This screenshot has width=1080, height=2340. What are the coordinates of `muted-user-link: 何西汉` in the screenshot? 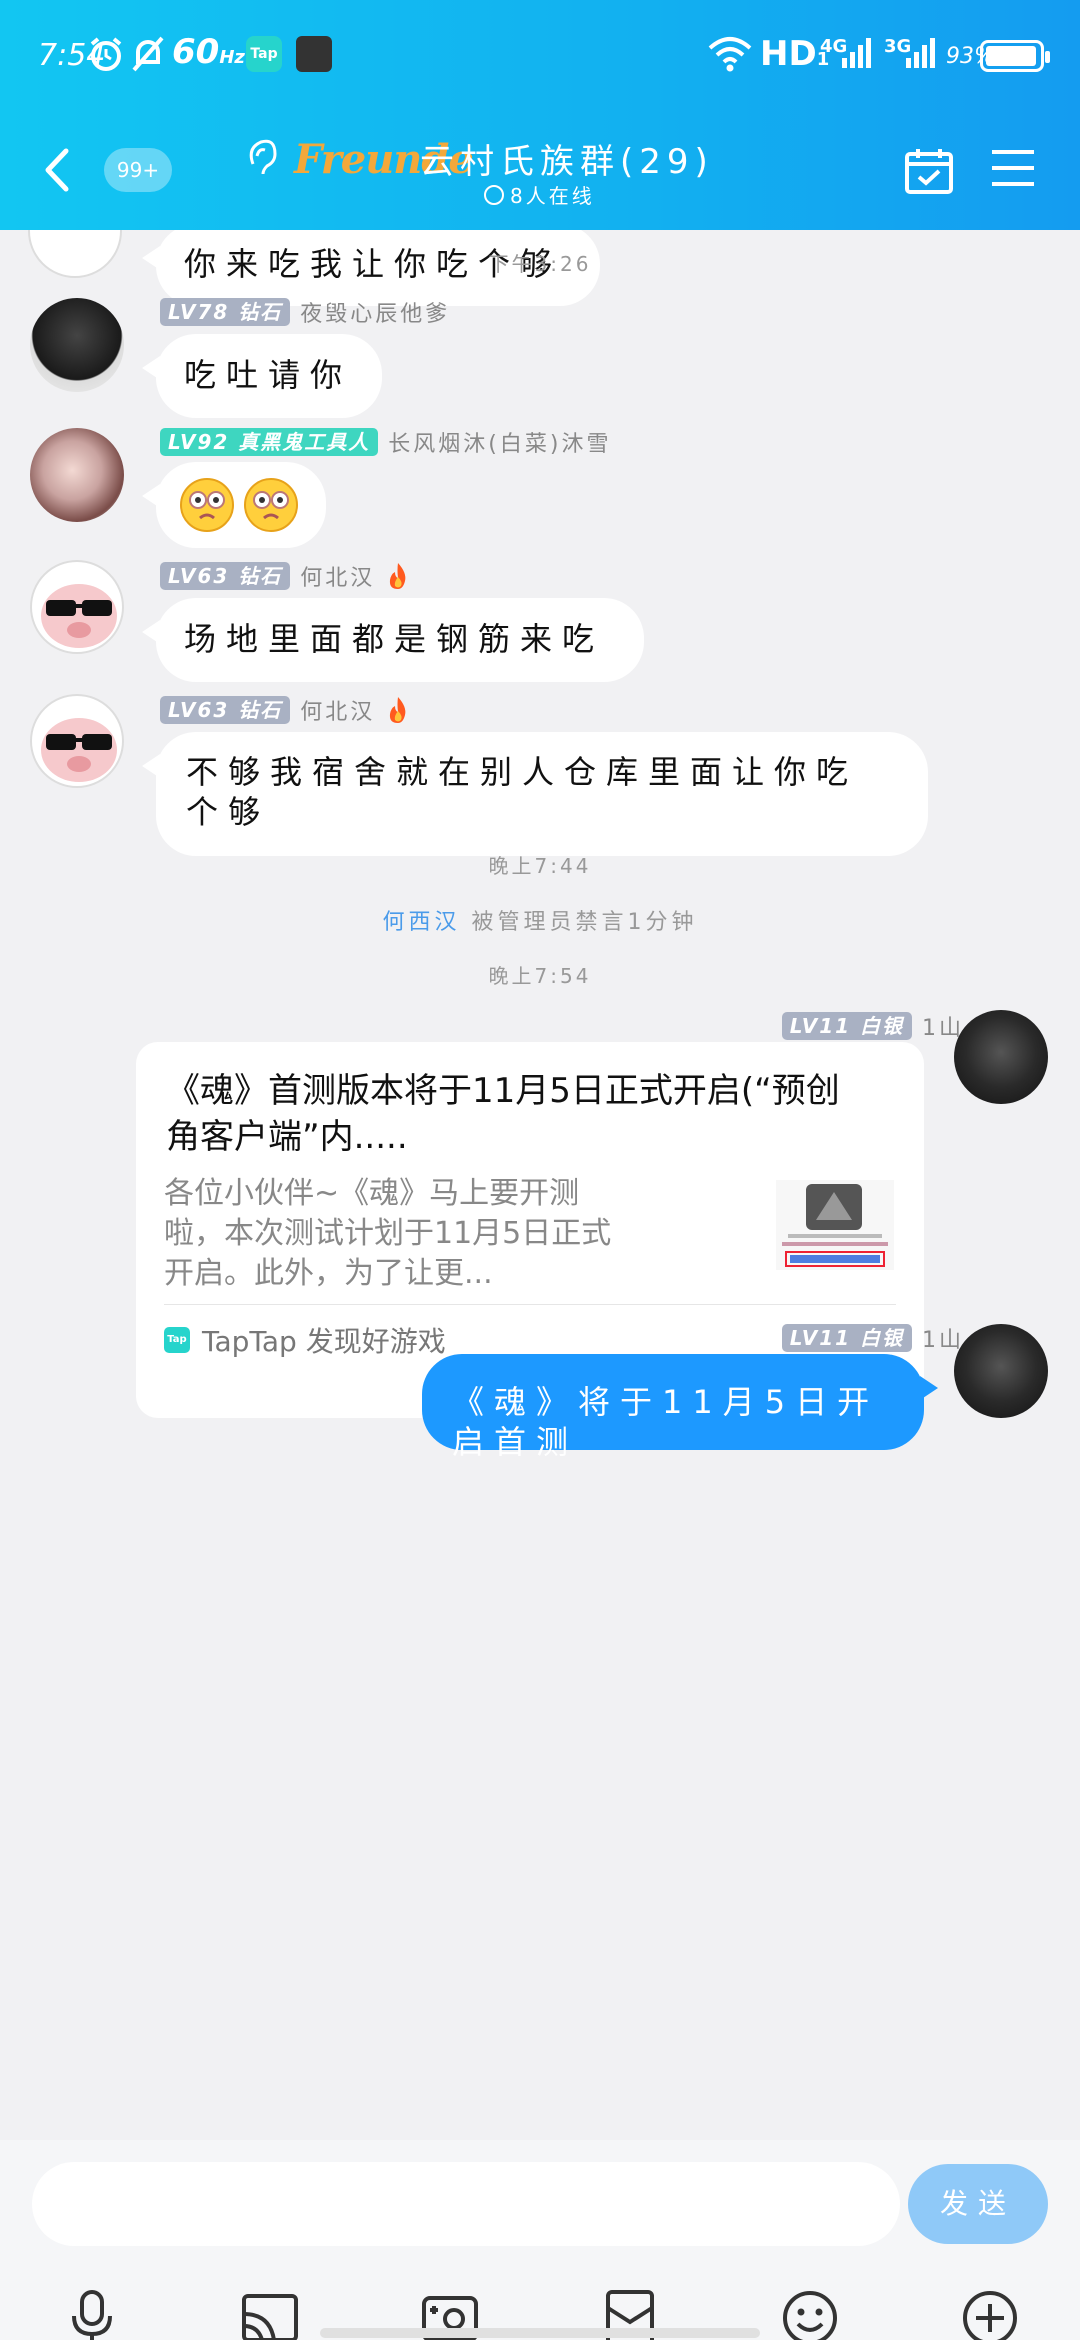 It's located at (421, 922).